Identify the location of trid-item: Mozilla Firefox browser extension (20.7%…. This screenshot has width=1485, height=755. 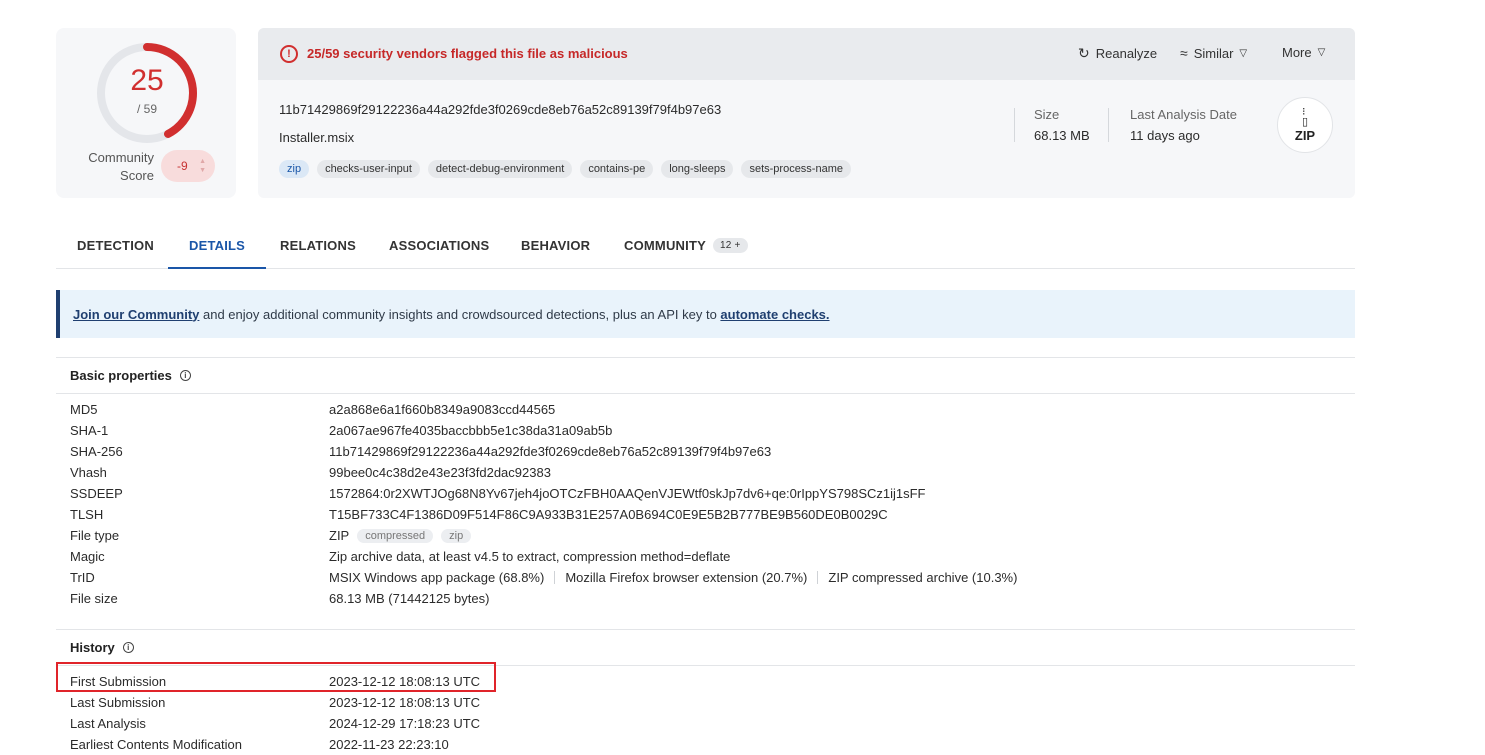
(686, 577).